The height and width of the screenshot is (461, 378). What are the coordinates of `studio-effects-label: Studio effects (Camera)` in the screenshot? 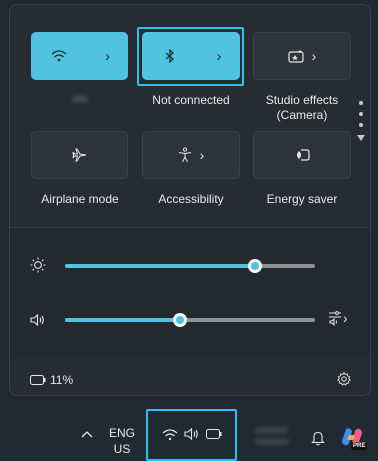 It's located at (302, 107).